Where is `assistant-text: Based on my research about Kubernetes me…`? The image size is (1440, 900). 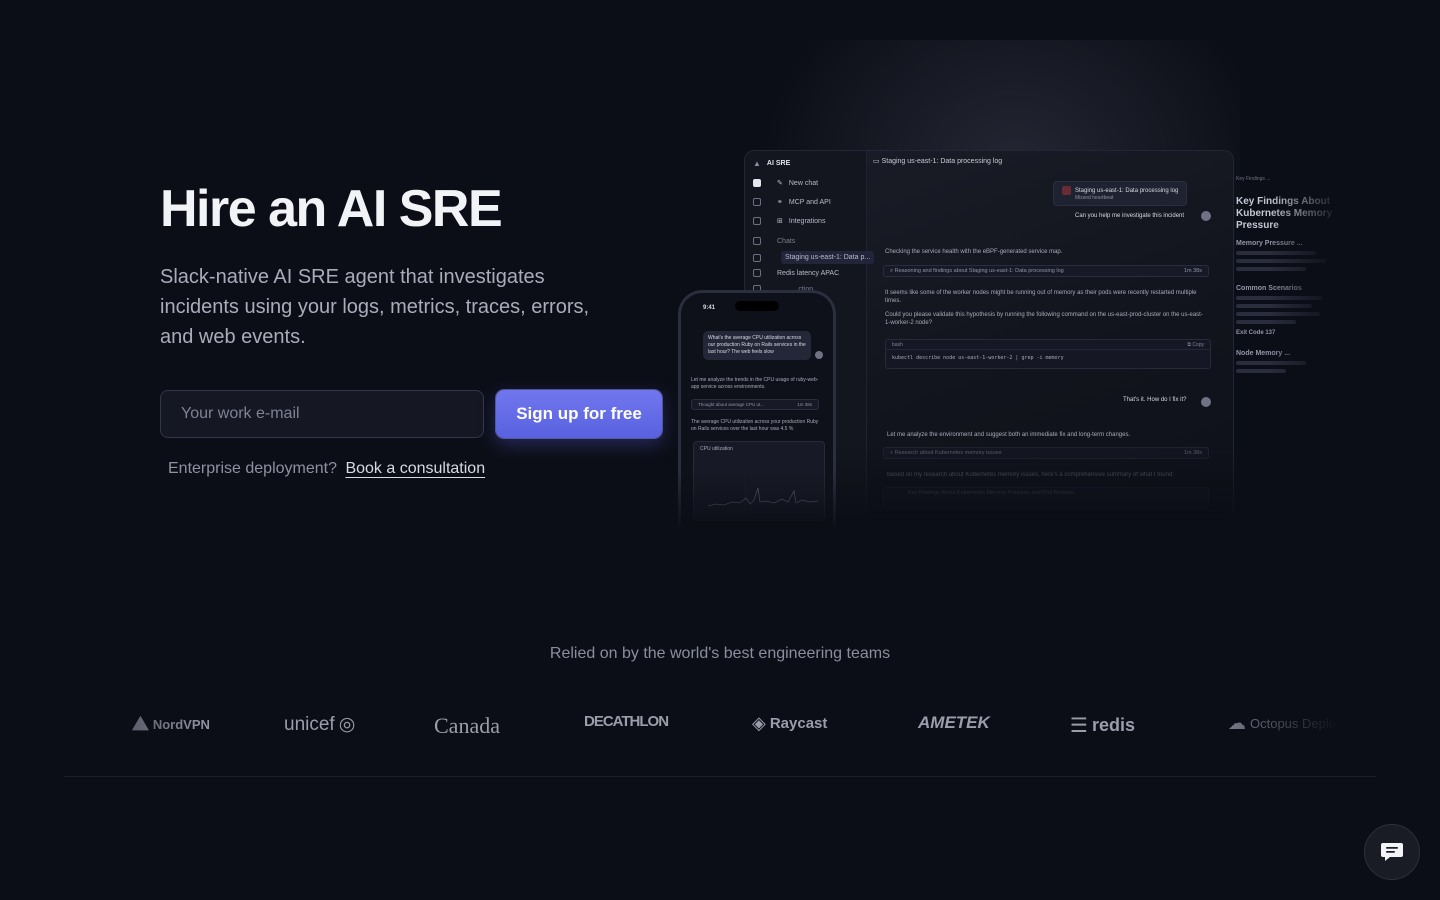 assistant-text: Based on my research about Kubernetes me… is located at coordinates (1030, 475).